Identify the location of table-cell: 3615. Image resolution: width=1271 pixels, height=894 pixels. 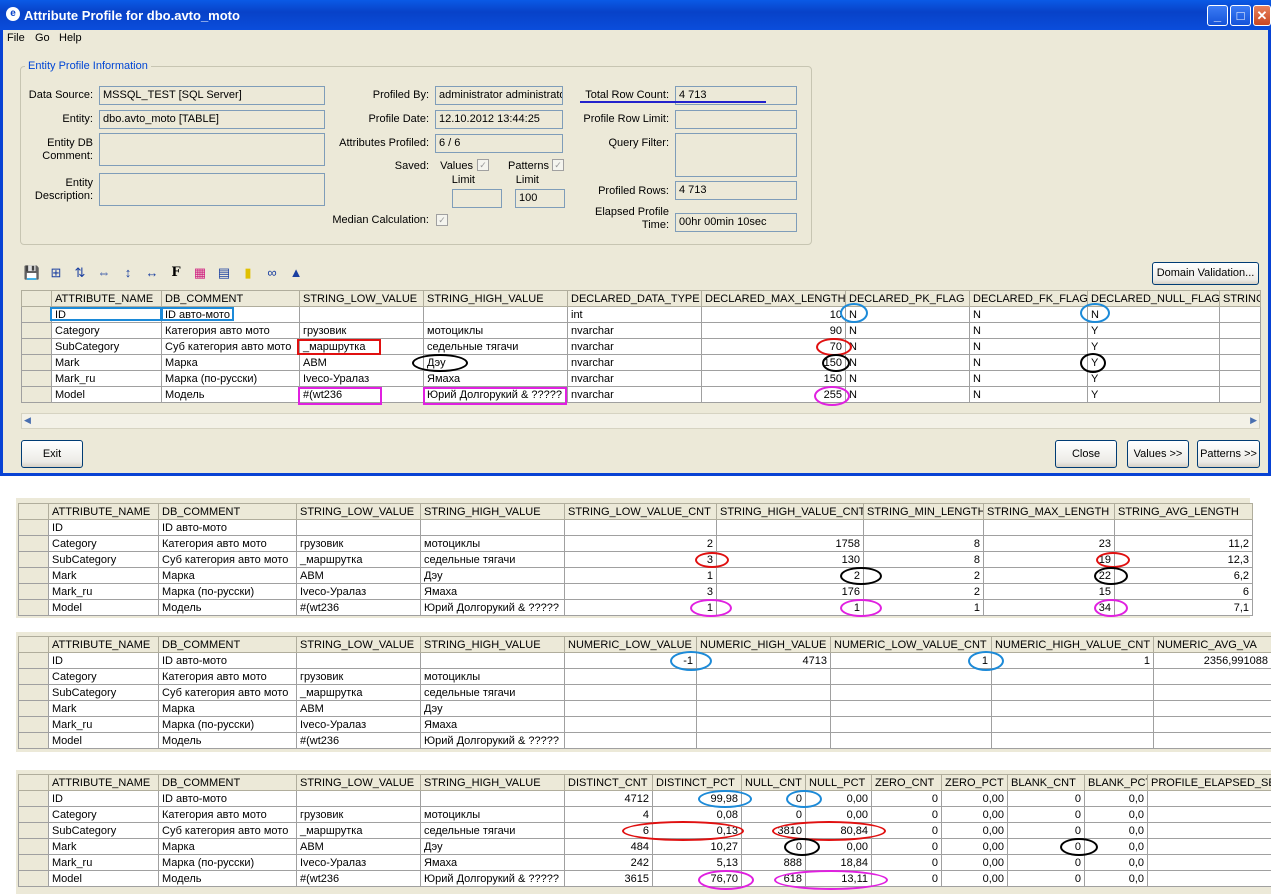
(608, 878).